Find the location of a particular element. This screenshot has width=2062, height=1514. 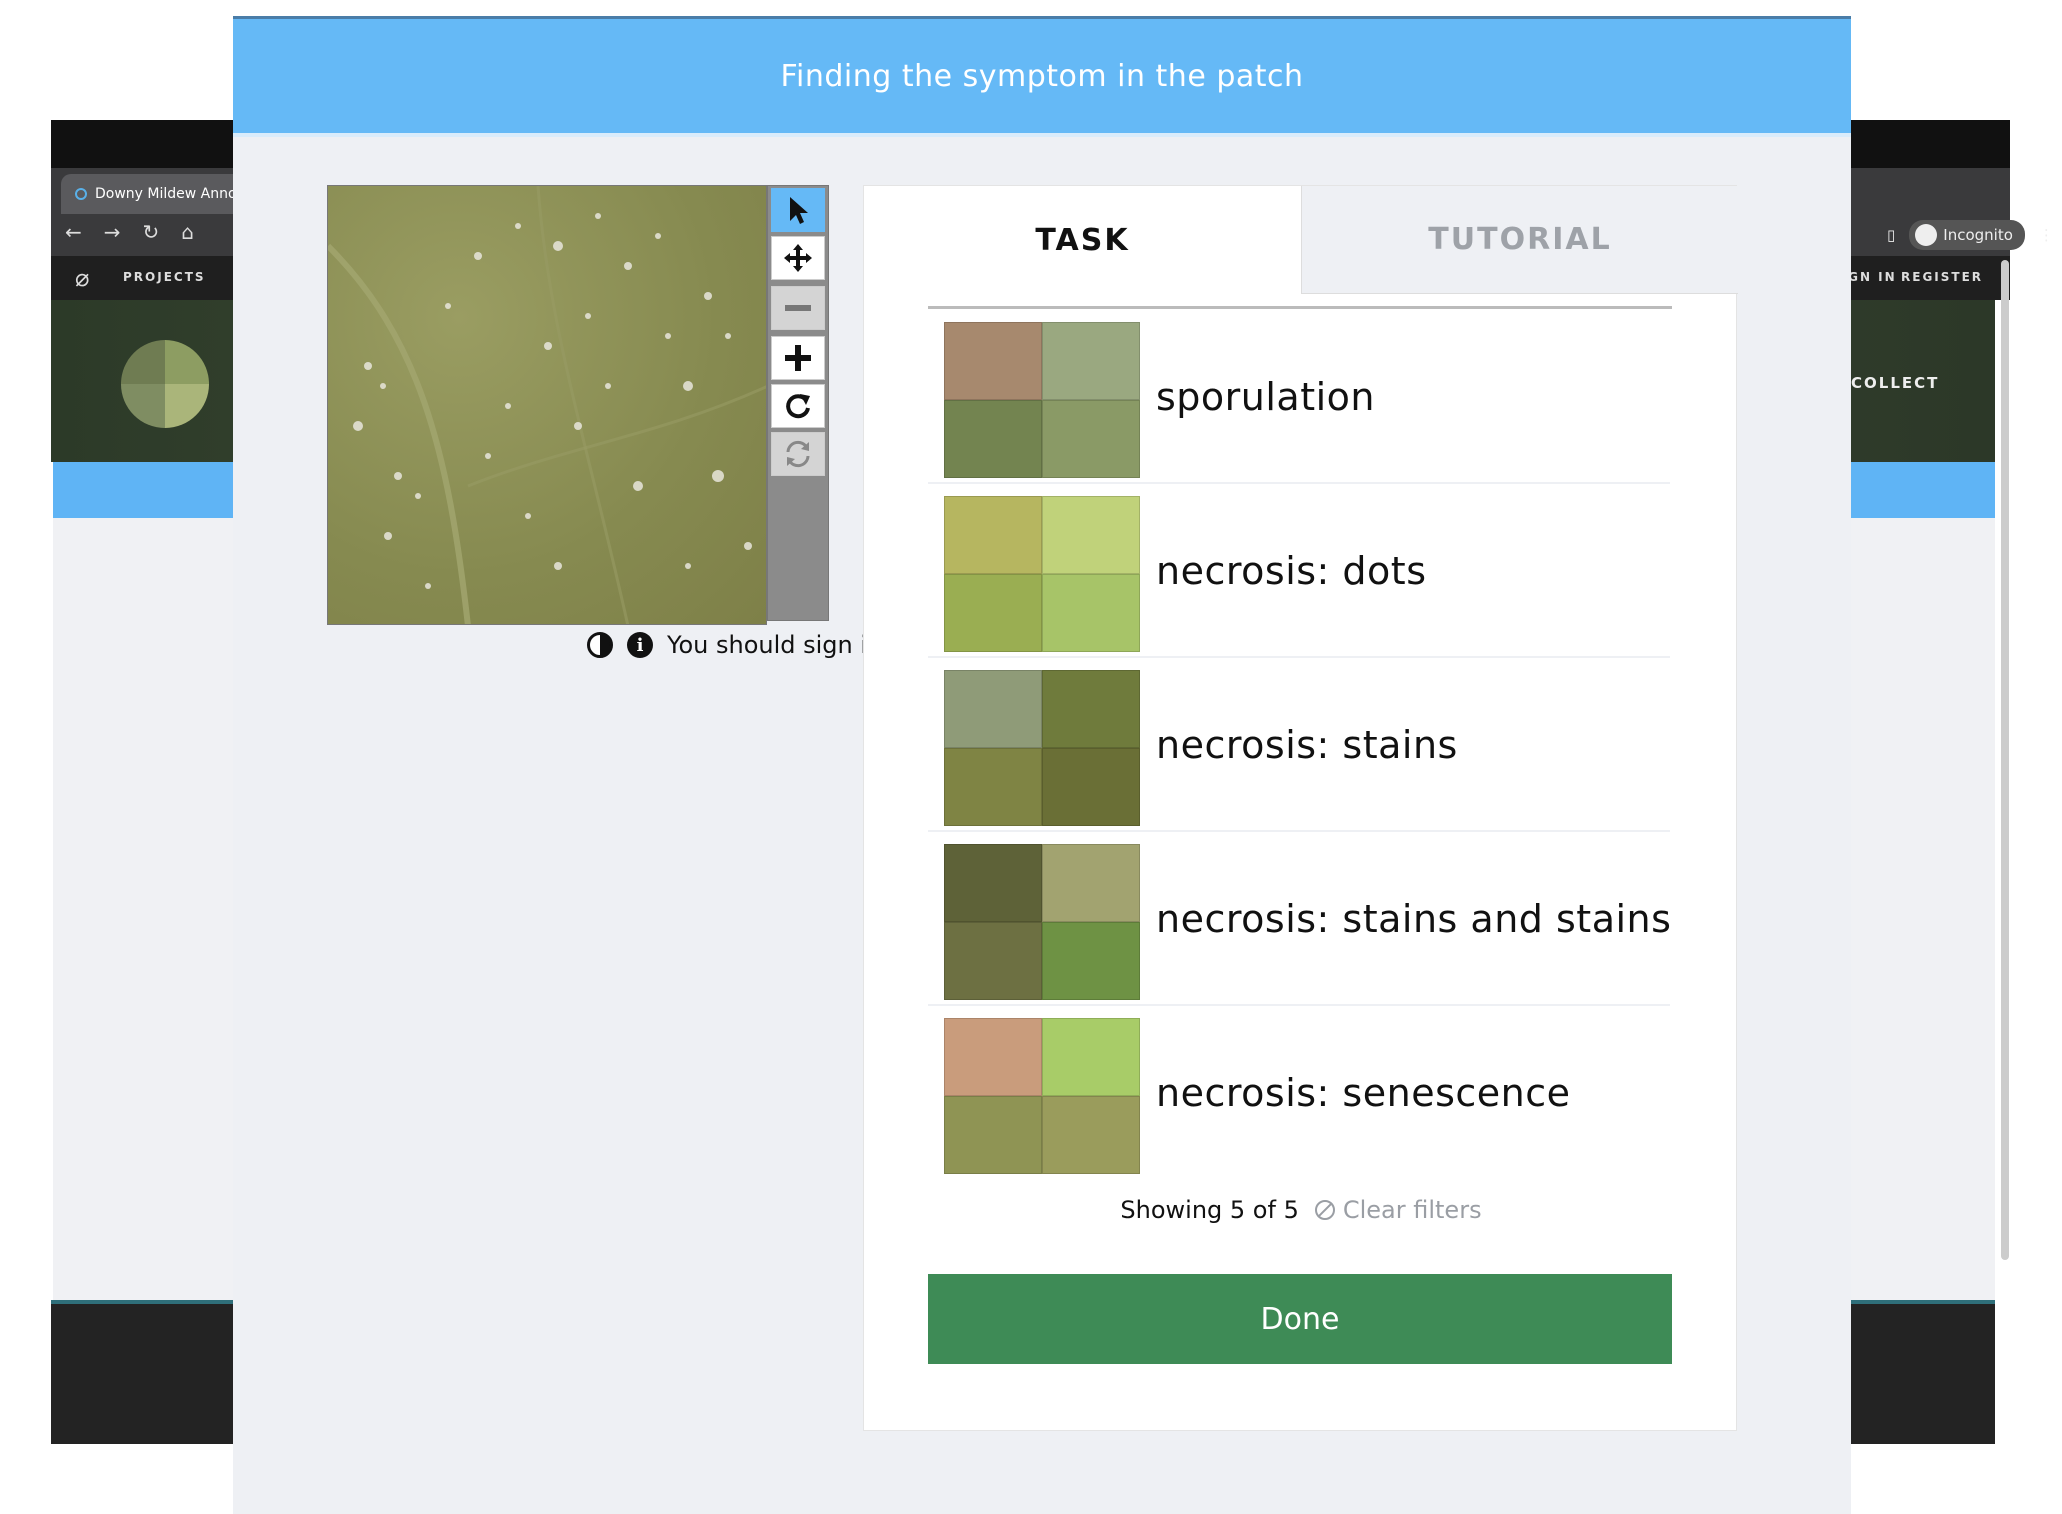

move-tool-button is located at coordinates (798, 258).